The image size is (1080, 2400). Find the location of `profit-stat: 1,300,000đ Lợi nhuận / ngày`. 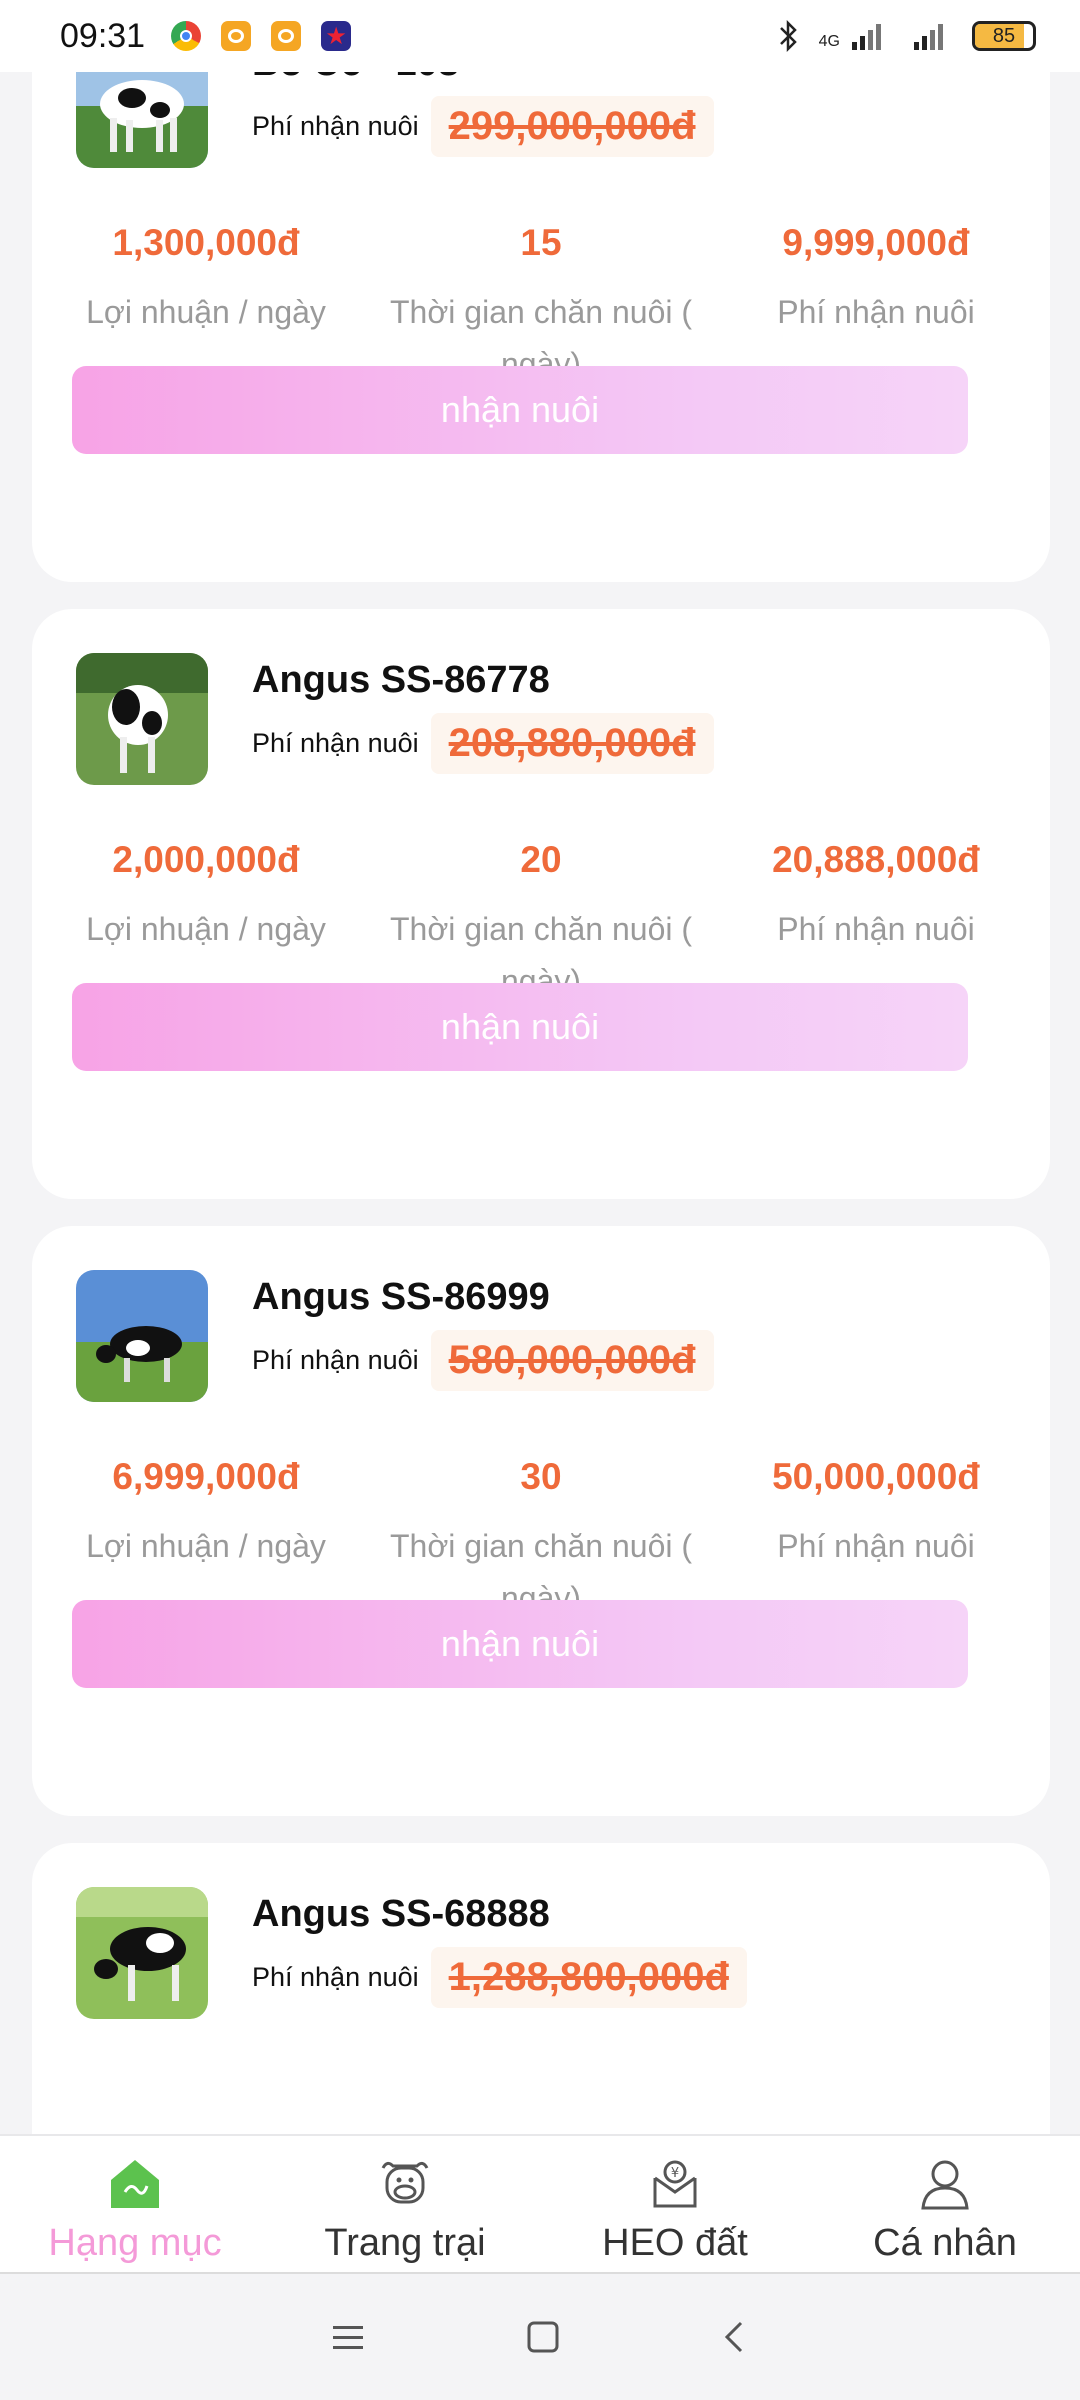

profit-stat: 1,300,000đ Lợi nhuận / ngày is located at coordinates (206, 280).